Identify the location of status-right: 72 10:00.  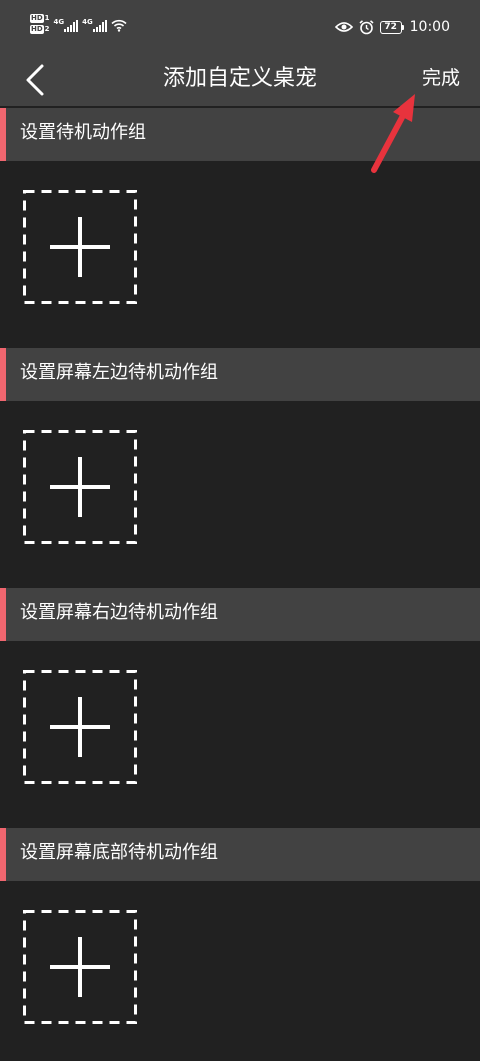
(392, 27).